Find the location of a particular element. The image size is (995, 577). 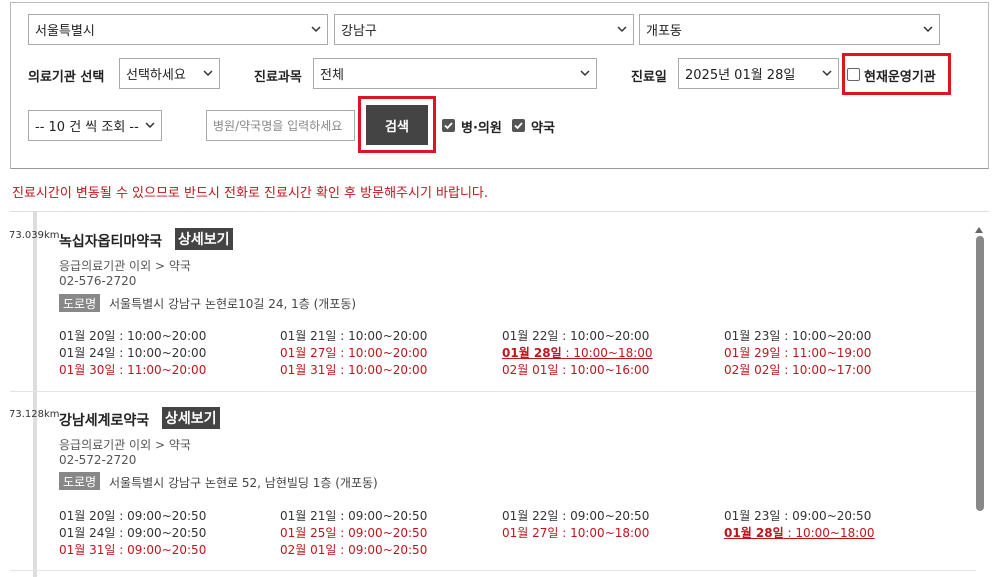

schedule-item: 01월 24일 : 09:00~20:50 is located at coordinates (133, 533).